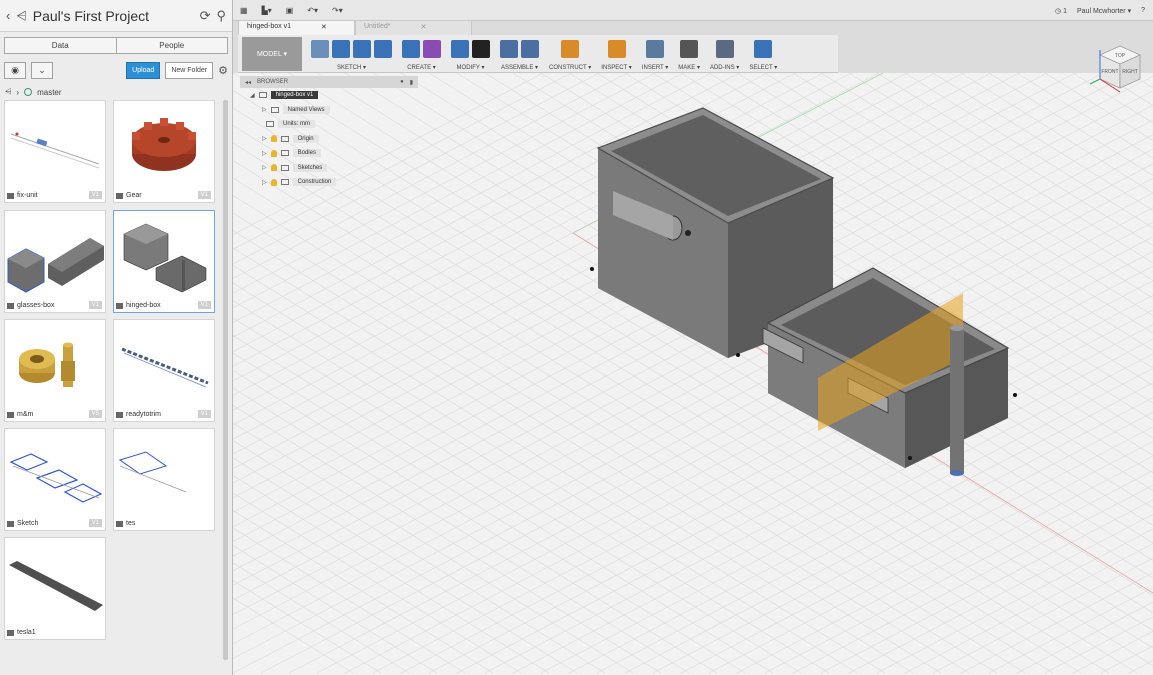 The width and height of the screenshot is (1153, 675). Describe the element at coordinates (724, 67) in the screenshot. I see `toolbar-group-label: ADD-INS ▾` at that location.